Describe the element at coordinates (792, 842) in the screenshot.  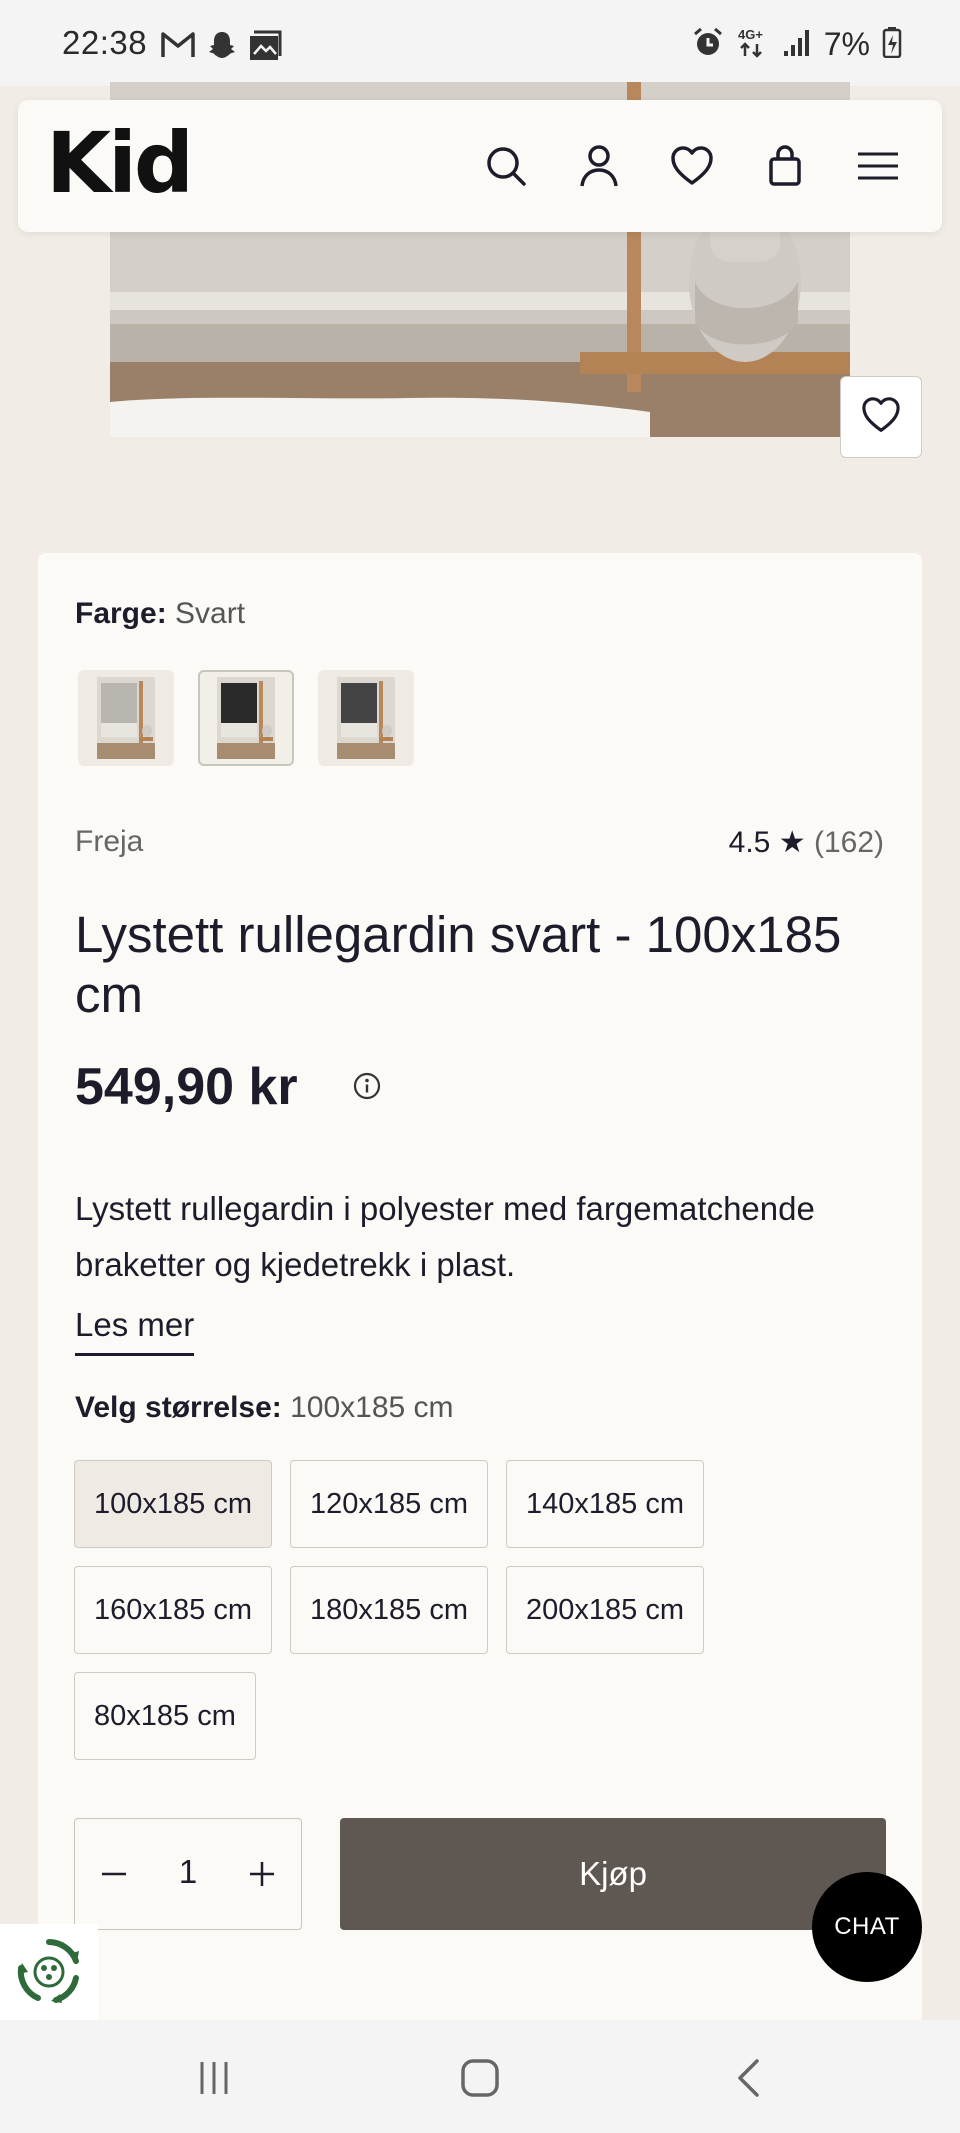
I see `star-icon: ★` at that location.